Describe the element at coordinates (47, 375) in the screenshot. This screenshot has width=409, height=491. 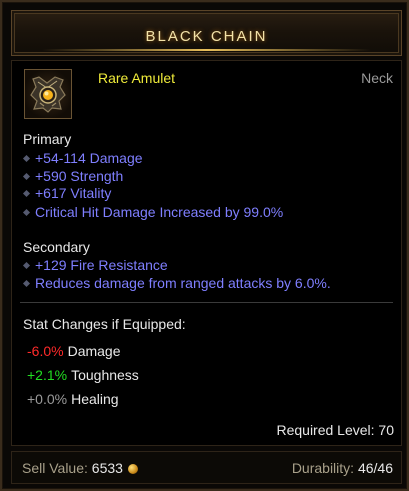
I see `stat-change-value: +2.1%` at that location.